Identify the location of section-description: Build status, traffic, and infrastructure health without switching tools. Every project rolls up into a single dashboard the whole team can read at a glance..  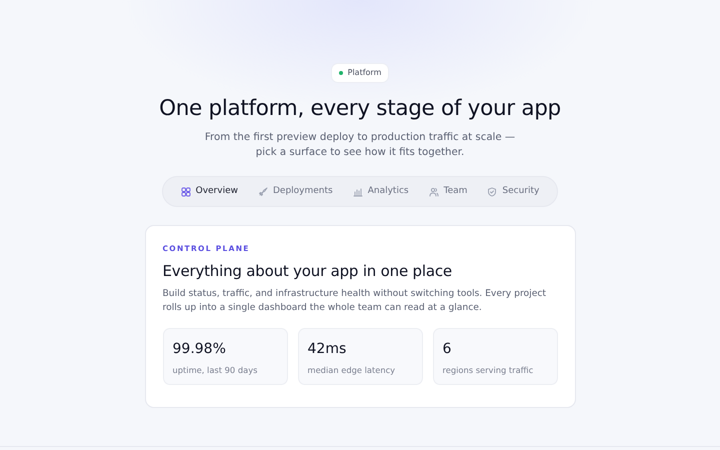
(355, 301).